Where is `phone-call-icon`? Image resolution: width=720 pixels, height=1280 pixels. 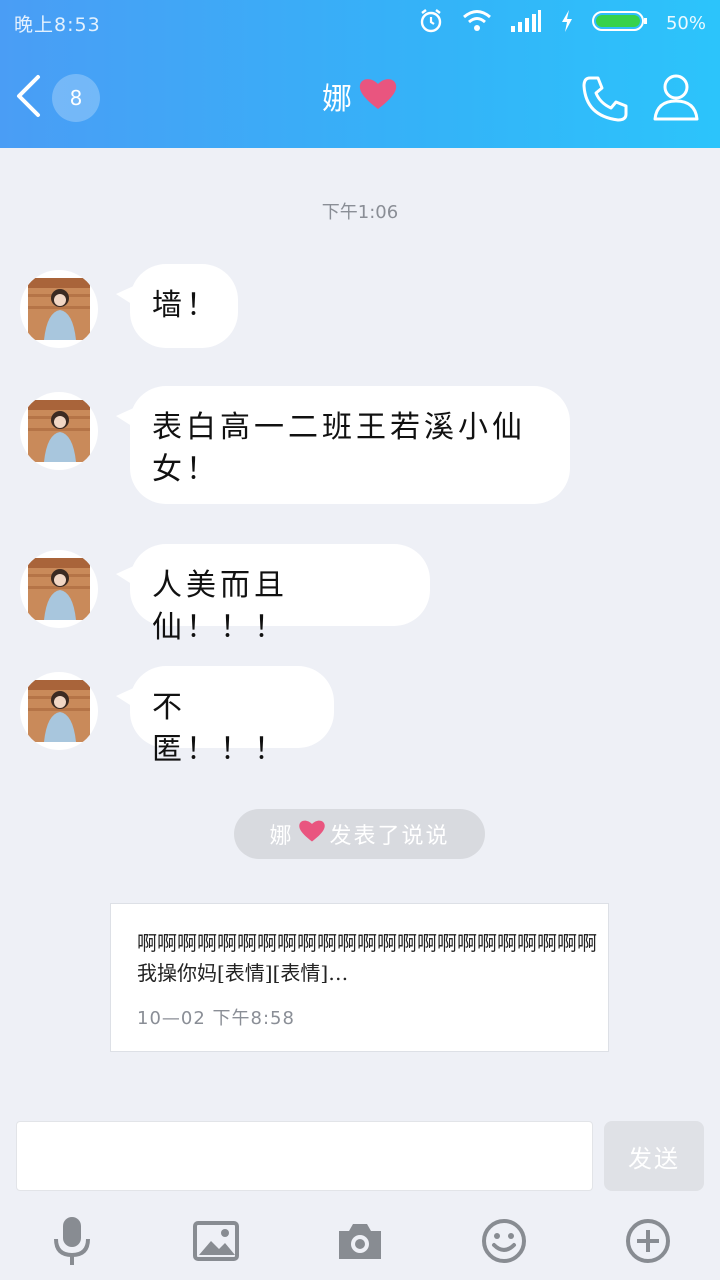 phone-call-icon is located at coordinates (605, 101).